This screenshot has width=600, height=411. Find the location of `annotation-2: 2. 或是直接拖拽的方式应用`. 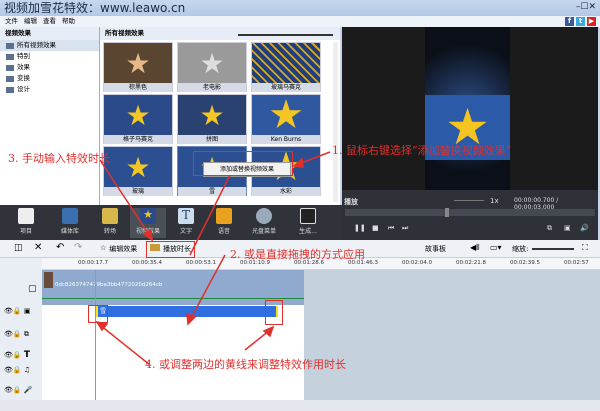

annotation-2: 2. 或是直接拖拽的方式应用 is located at coordinates (297, 254).